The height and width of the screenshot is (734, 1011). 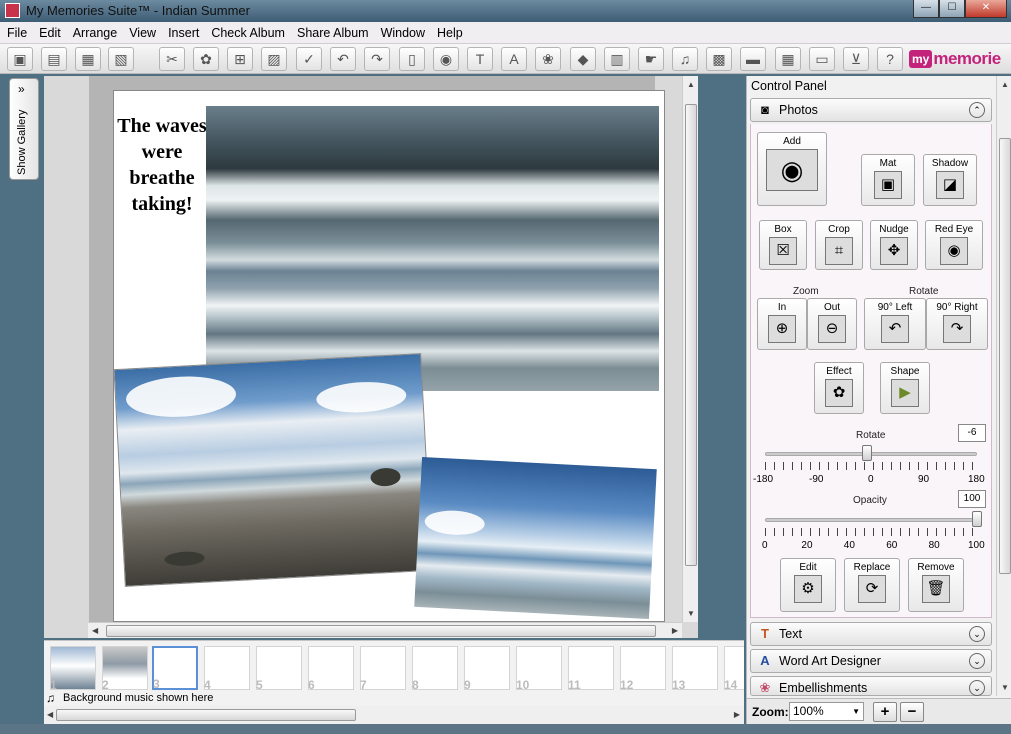 I want to click on crop-button: Crop ⌗, so click(x=839, y=245).